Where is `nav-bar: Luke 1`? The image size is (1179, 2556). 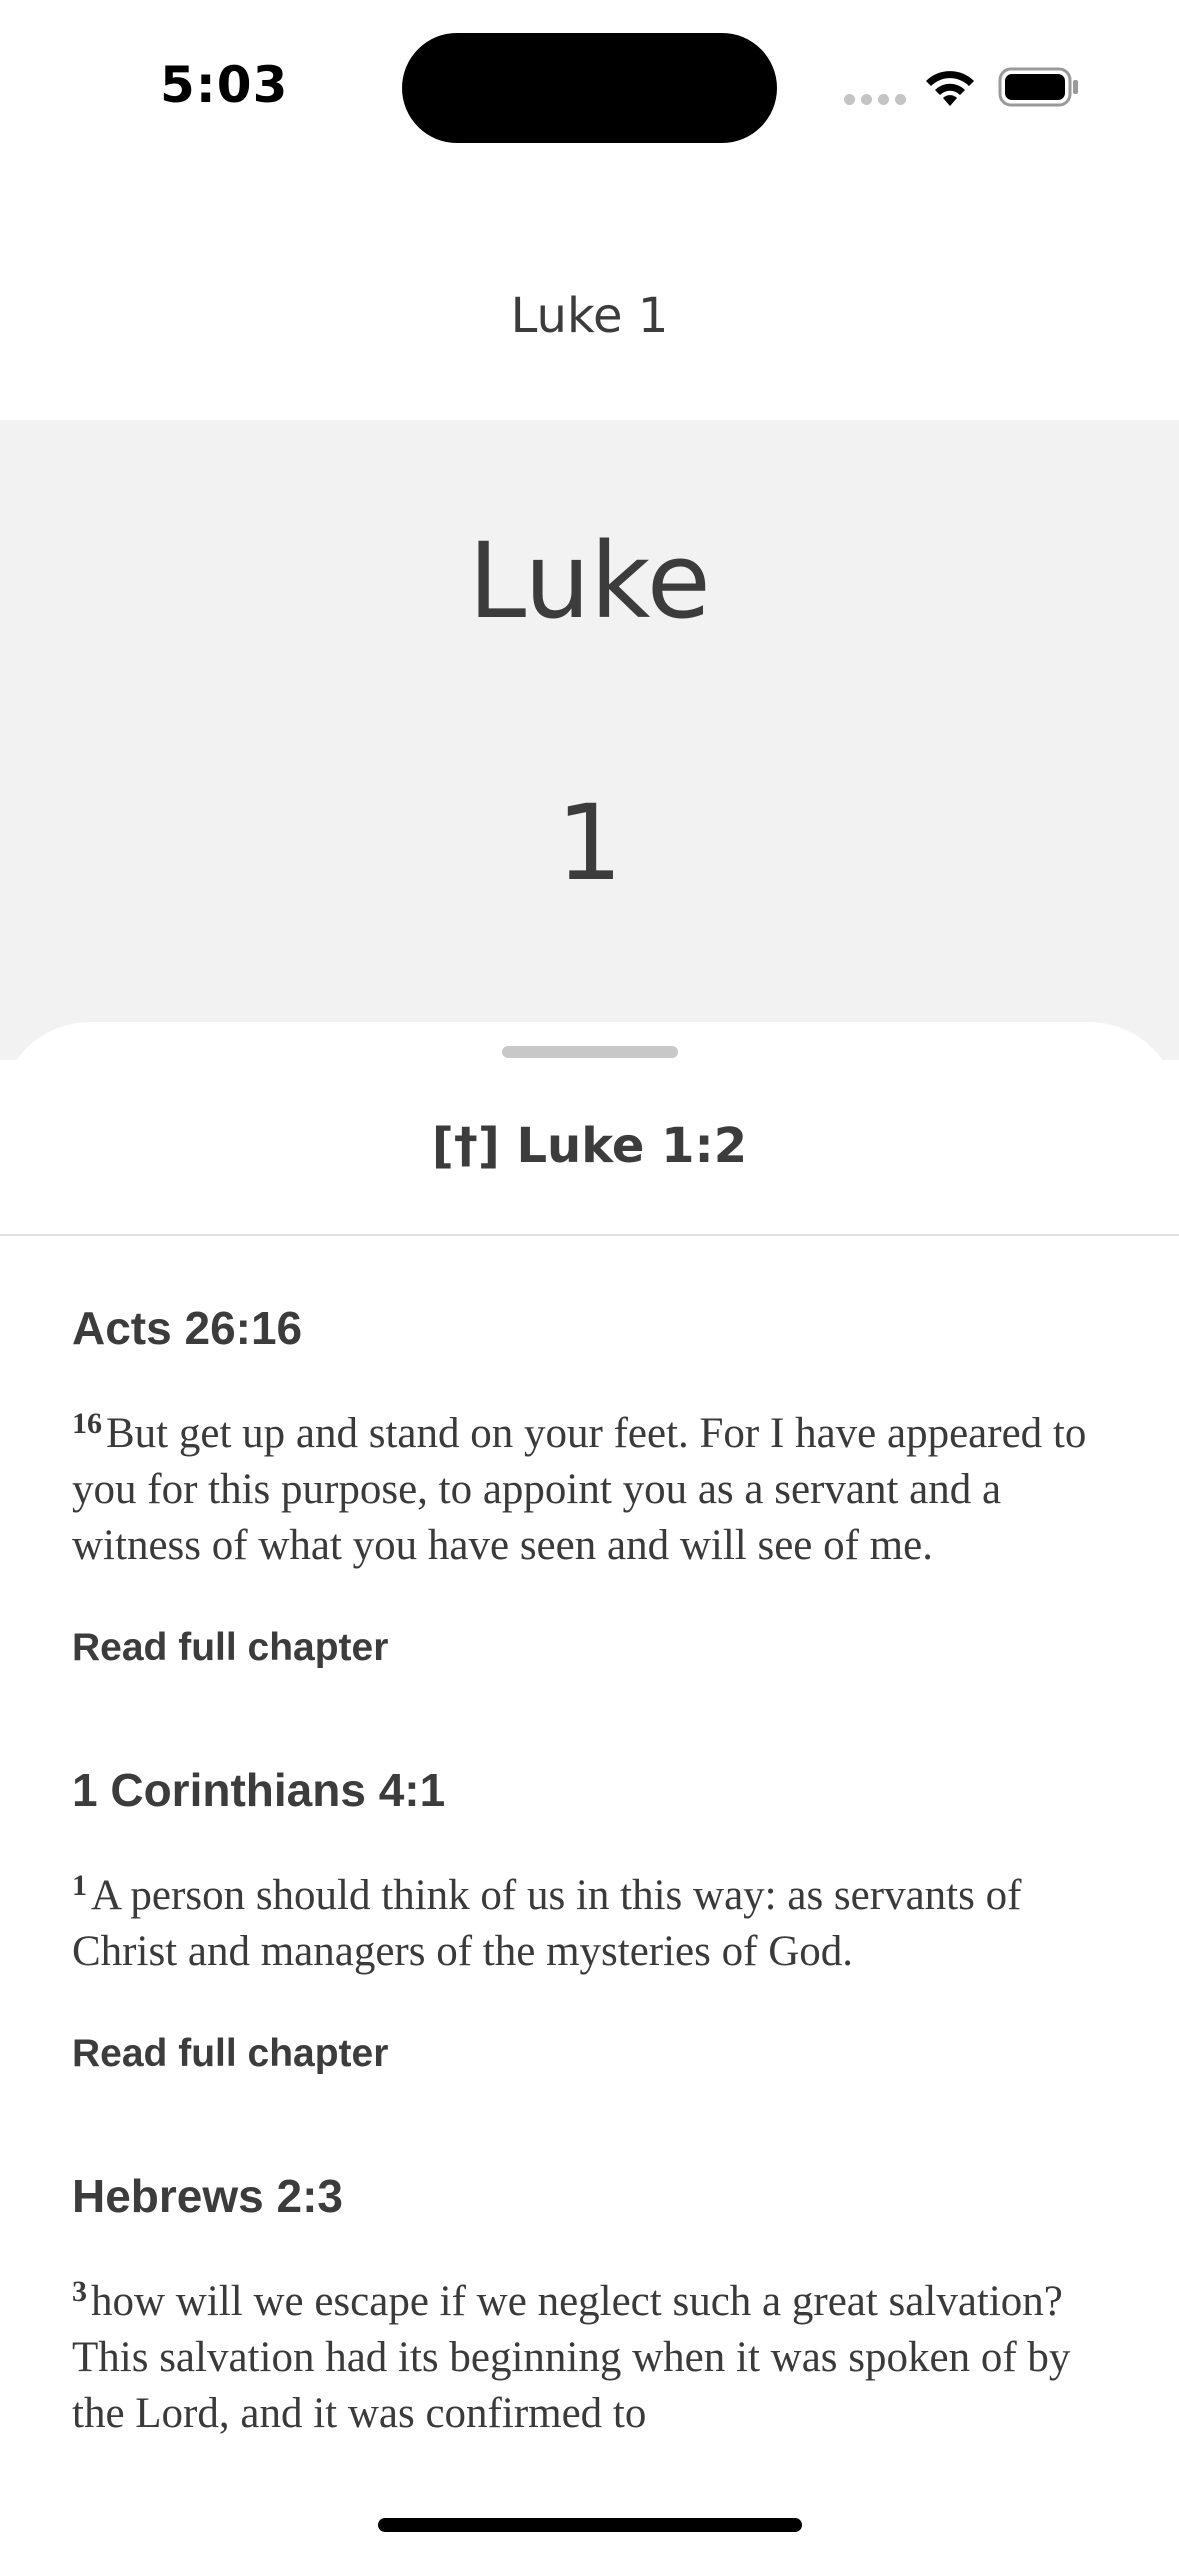 nav-bar: Luke 1 is located at coordinates (589, 295).